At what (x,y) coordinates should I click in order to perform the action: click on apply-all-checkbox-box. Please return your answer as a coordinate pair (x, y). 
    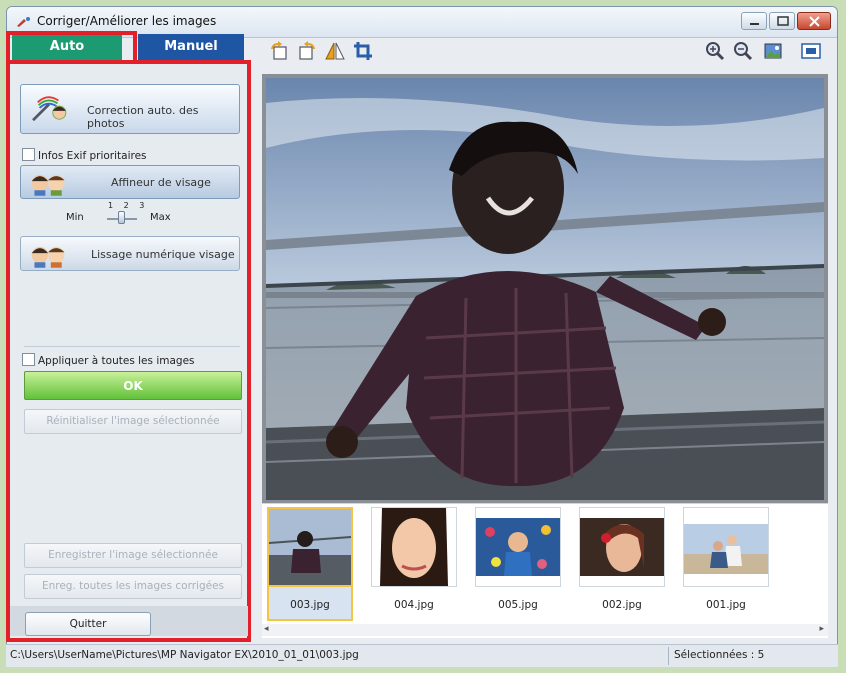
    Looking at the image, I should click on (28, 359).